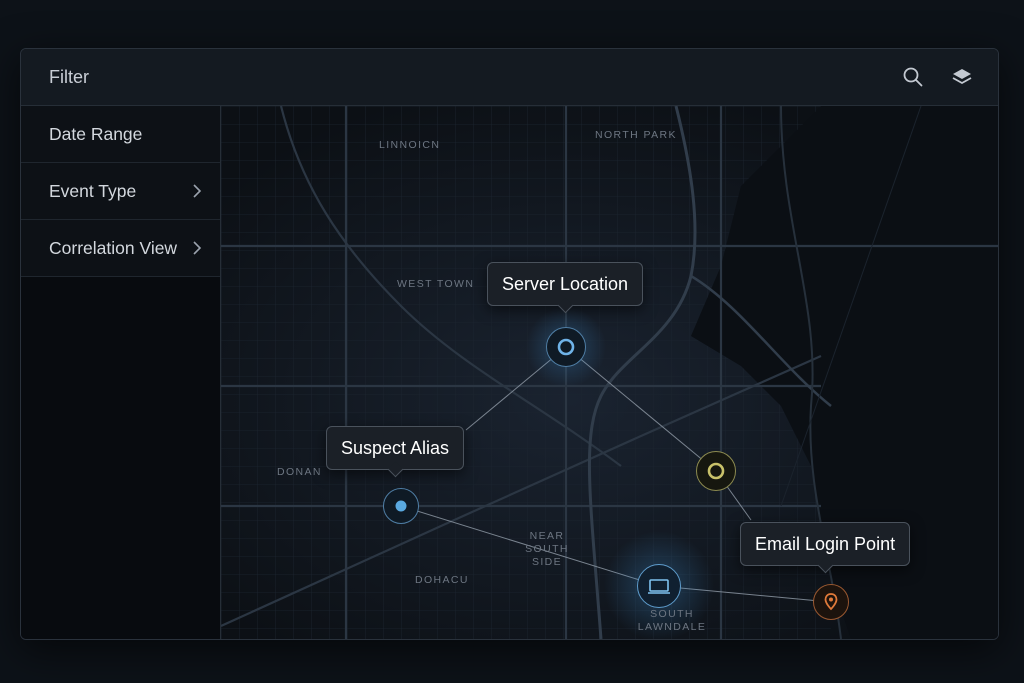 Image resolution: width=1024 pixels, height=683 pixels. What do you see at coordinates (96, 134) in the screenshot?
I see `sidebar-item-label: Date Range` at bounding box center [96, 134].